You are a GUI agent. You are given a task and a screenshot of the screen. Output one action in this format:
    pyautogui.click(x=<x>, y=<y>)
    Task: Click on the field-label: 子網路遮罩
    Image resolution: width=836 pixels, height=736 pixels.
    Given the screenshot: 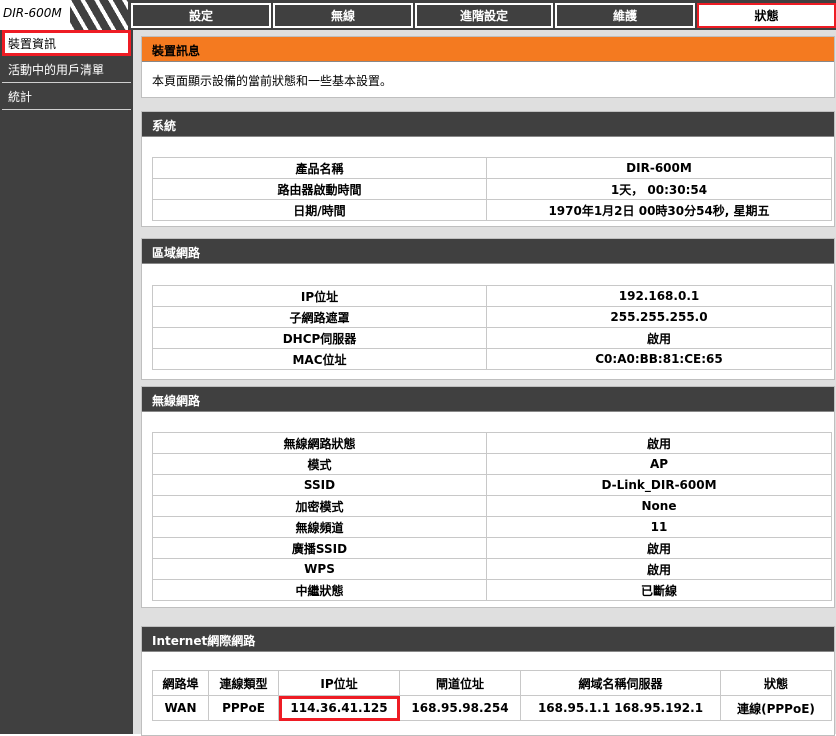 What is the action you would take?
    pyautogui.click(x=319, y=317)
    